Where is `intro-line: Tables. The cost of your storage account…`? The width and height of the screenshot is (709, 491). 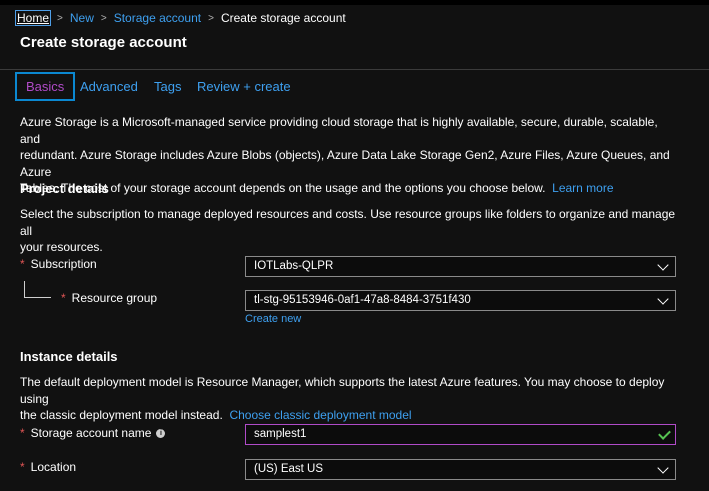
intro-line: Tables. The cost of your storage account… is located at coordinates (350, 188).